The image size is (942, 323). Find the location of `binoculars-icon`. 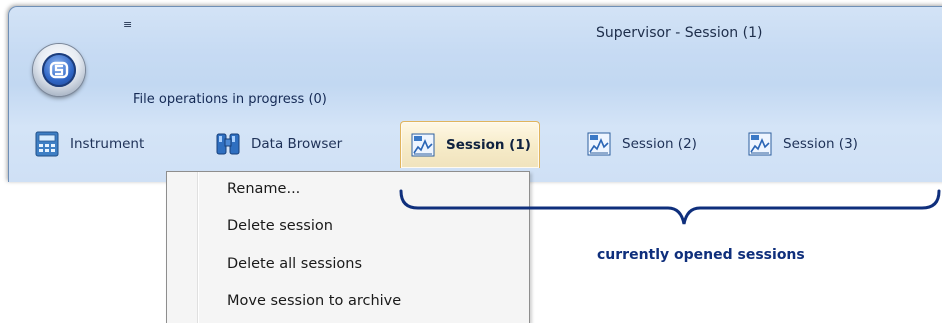

binoculars-icon is located at coordinates (228, 144).